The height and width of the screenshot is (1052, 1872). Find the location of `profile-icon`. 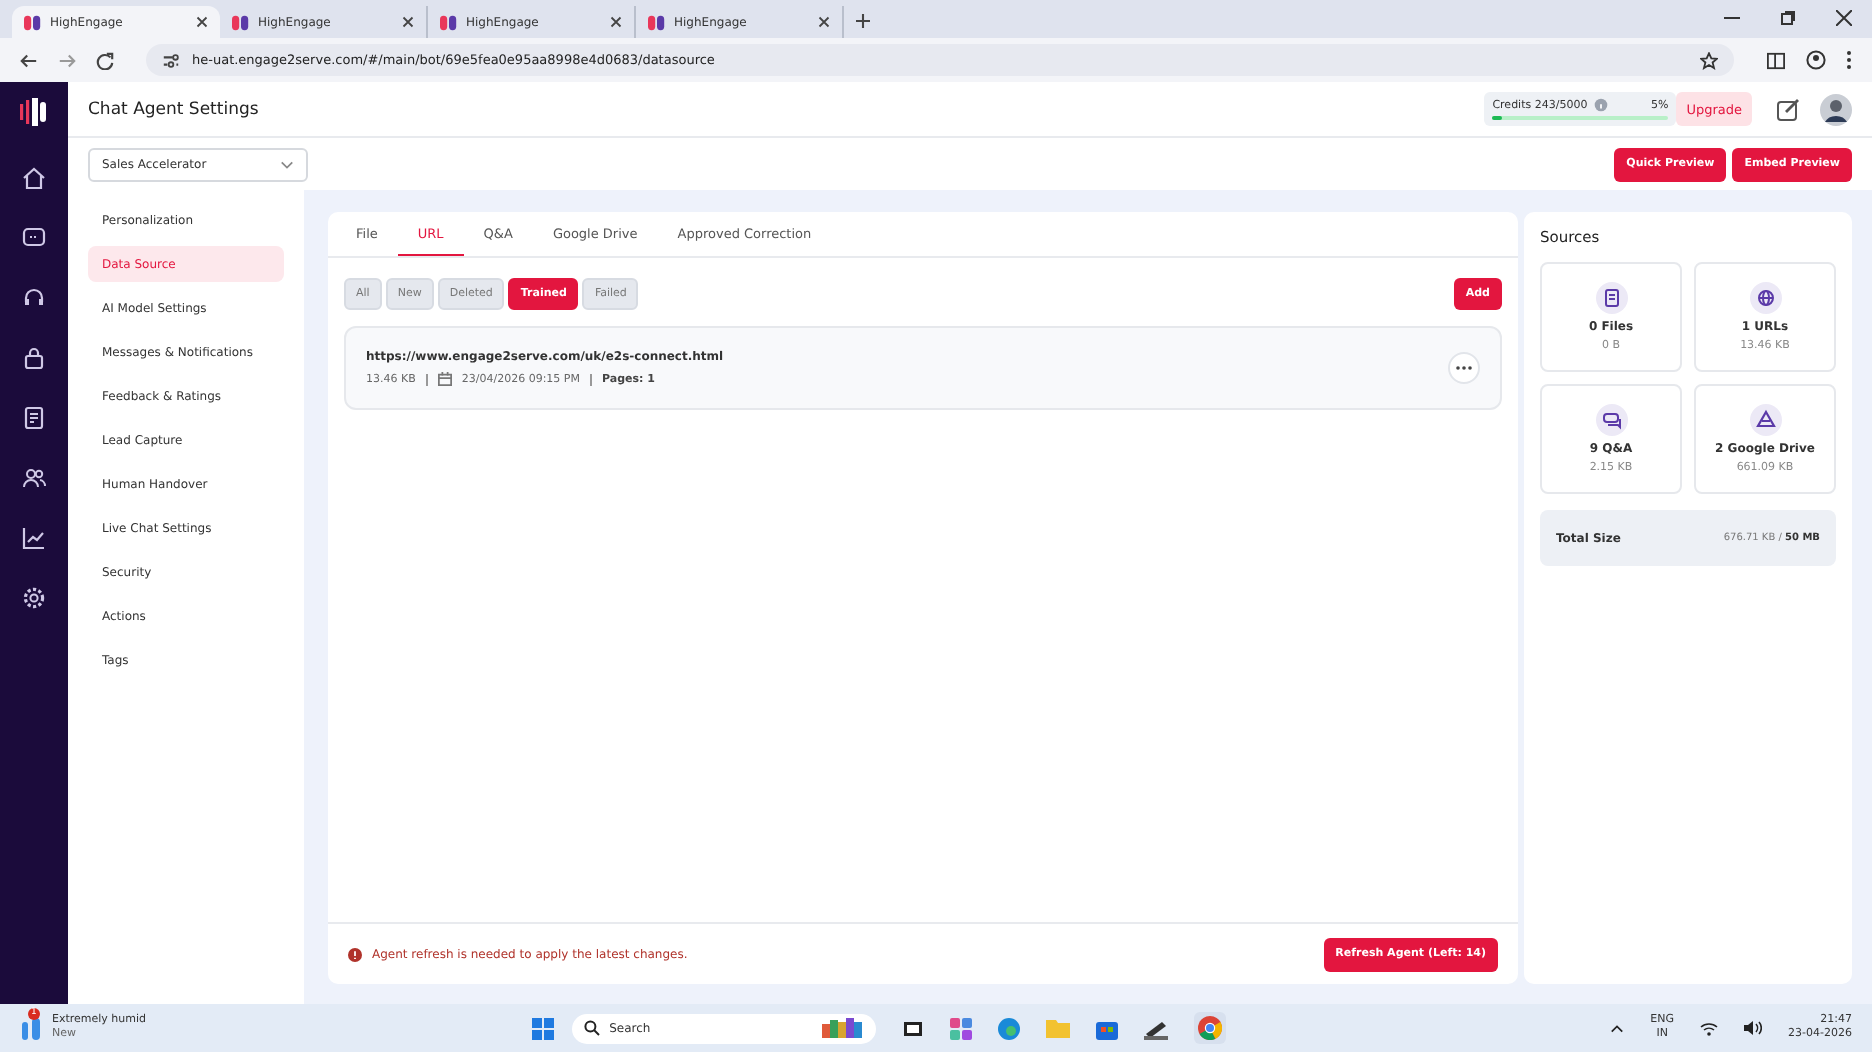

profile-icon is located at coordinates (1816, 60).